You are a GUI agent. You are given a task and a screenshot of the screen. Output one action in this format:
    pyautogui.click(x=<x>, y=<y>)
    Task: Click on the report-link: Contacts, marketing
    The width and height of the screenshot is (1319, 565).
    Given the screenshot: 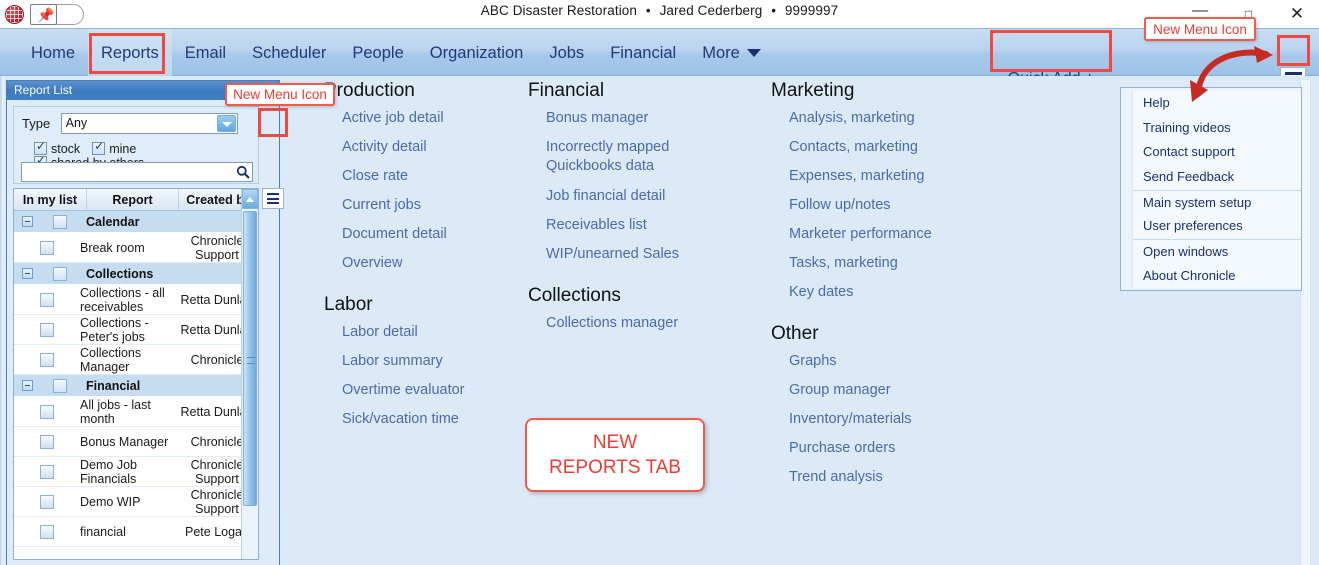 What is the action you would take?
    pyautogui.click(x=860, y=147)
    